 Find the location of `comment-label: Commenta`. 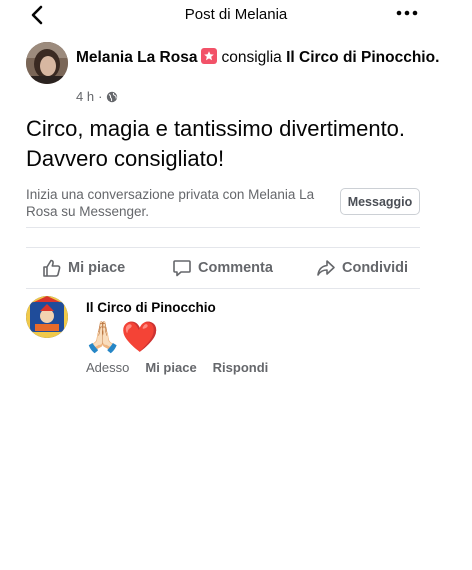

comment-label: Commenta is located at coordinates (235, 268).